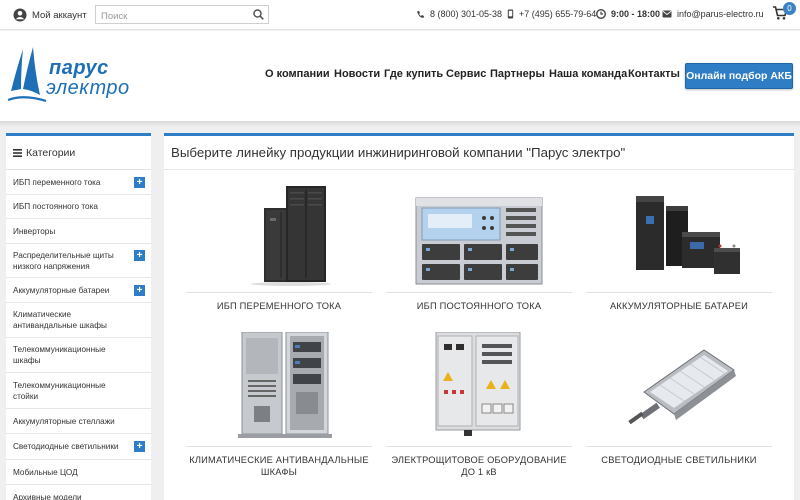 This screenshot has height=500, width=800. What do you see at coordinates (78, 472) in the screenshot?
I see `sidebar-item-mobile-dc: Мобильные ЦОД` at bounding box center [78, 472].